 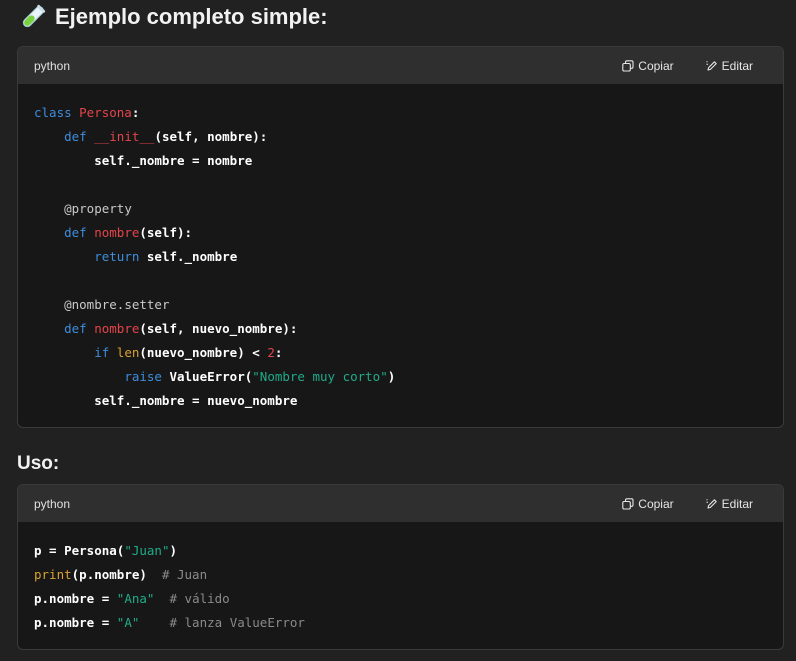 I want to click on code-line: p = Persona("Juan"), so click(x=400, y=551).